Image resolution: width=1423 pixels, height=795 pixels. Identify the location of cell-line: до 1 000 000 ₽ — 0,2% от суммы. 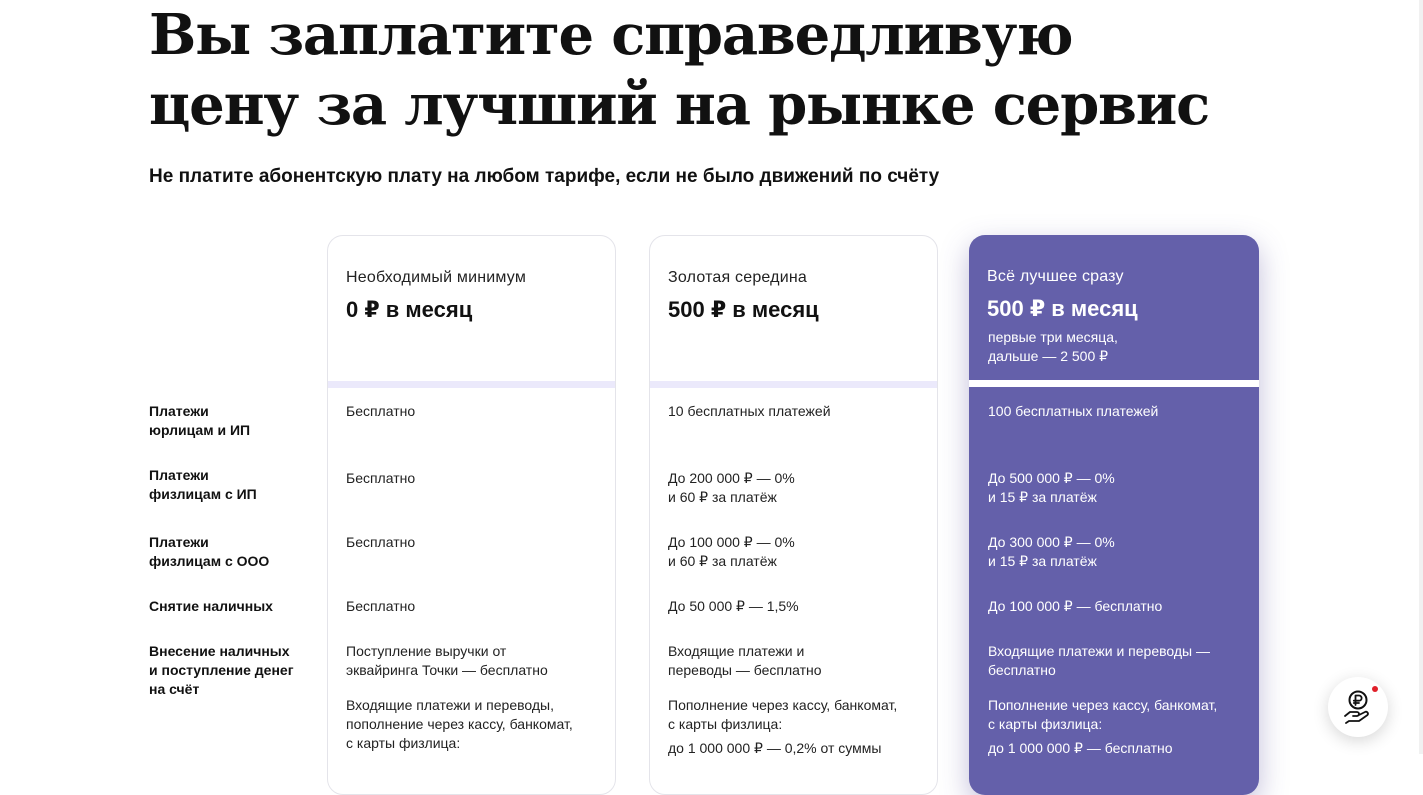
(775, 748).